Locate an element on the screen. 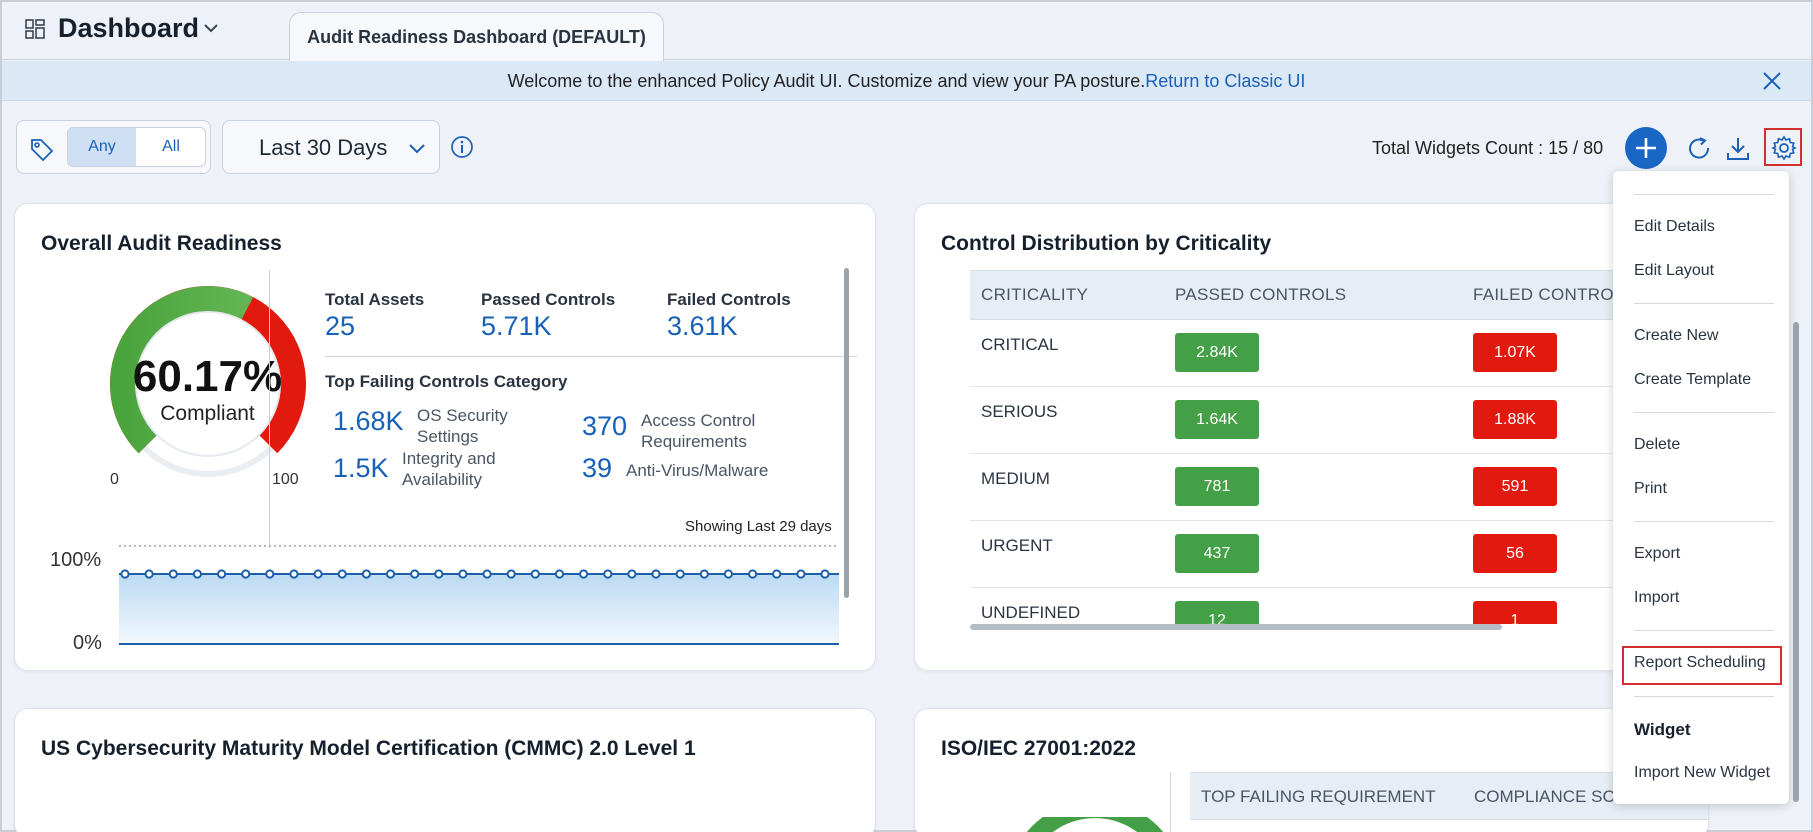 The height and width of the screenshot is (832, 1813). tab-audit-readiness-dashboard: Audit Readiness Dashboard (DEFAULT) is located at coordinates (476, 36).